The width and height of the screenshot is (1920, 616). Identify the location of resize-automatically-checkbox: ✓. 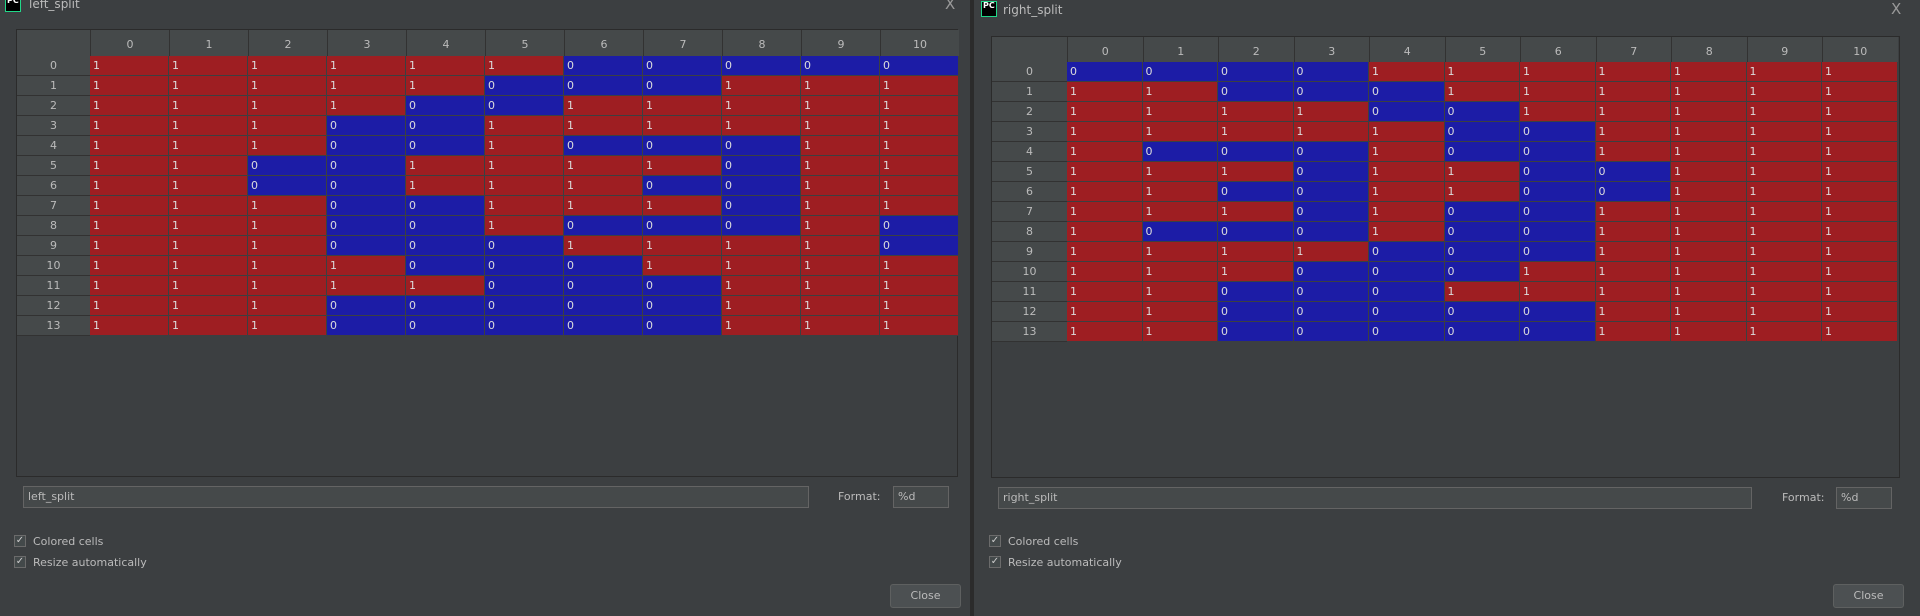
(995, 562).